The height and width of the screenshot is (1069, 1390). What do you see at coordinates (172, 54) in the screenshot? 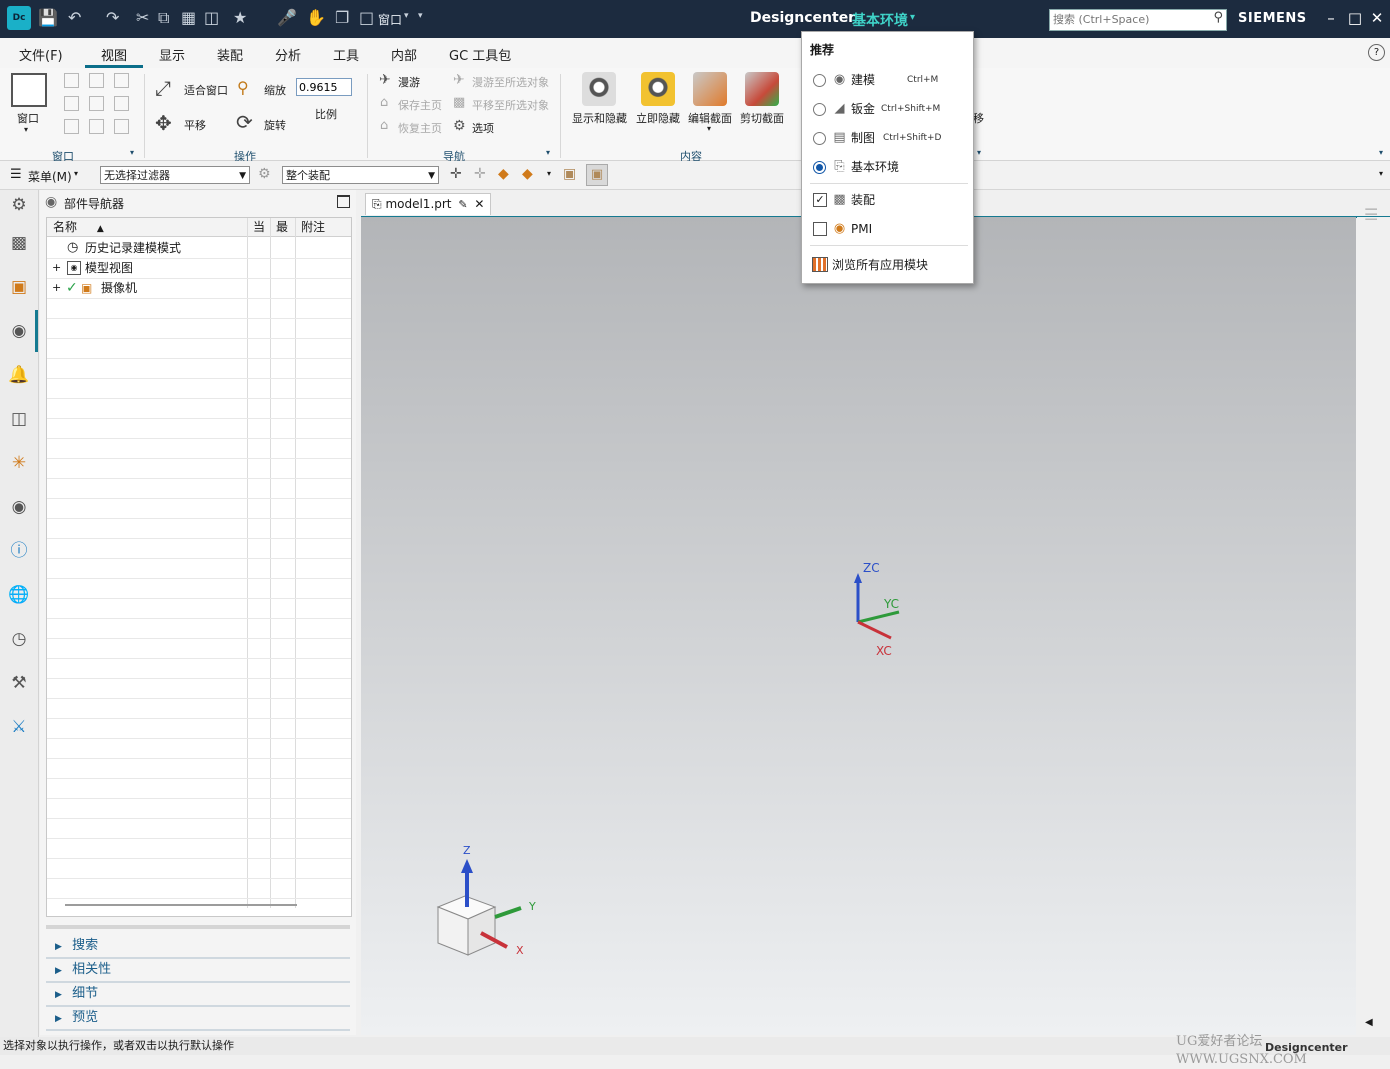
I see `tab-display: 显示` at bounding box center [172, 54].